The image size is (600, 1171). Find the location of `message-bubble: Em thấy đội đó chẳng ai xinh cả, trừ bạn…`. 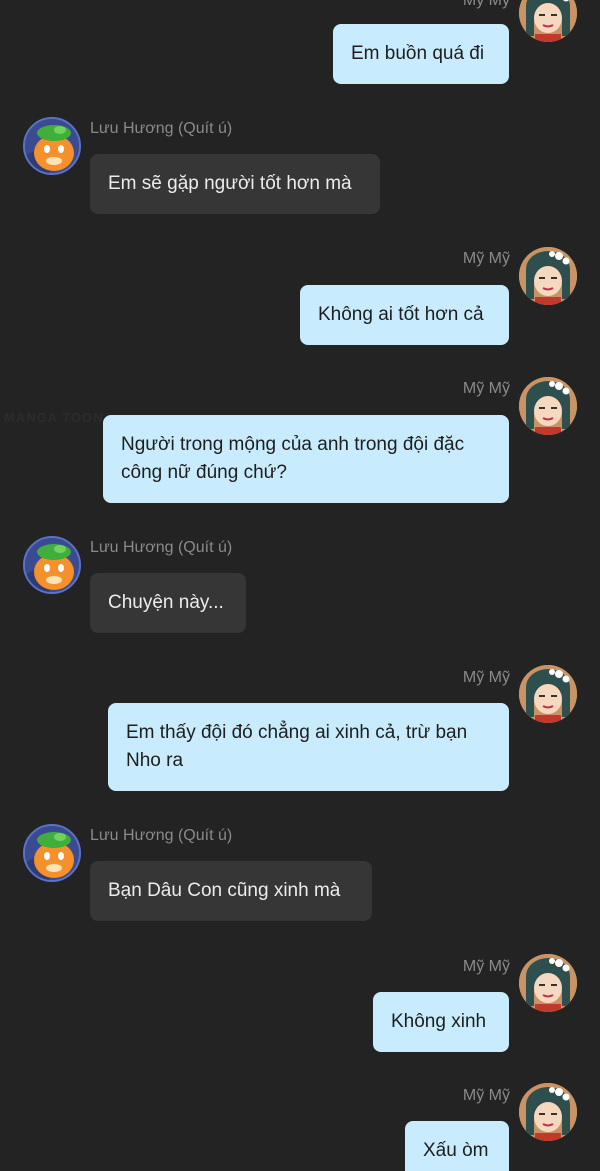

message-bubble: Em thấy đội đó chẳng ai xinh cả, trừ bạn… is located at coordinates (308, 747).